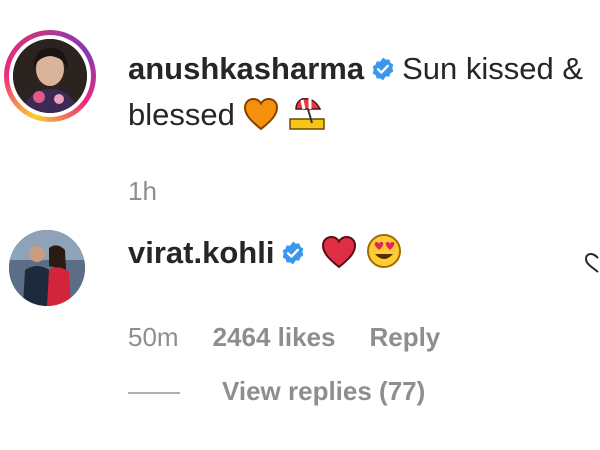 The width and height of the screenshot is (600, 450). I want to click on comment-username: virat.kohli, so click(201, 252).